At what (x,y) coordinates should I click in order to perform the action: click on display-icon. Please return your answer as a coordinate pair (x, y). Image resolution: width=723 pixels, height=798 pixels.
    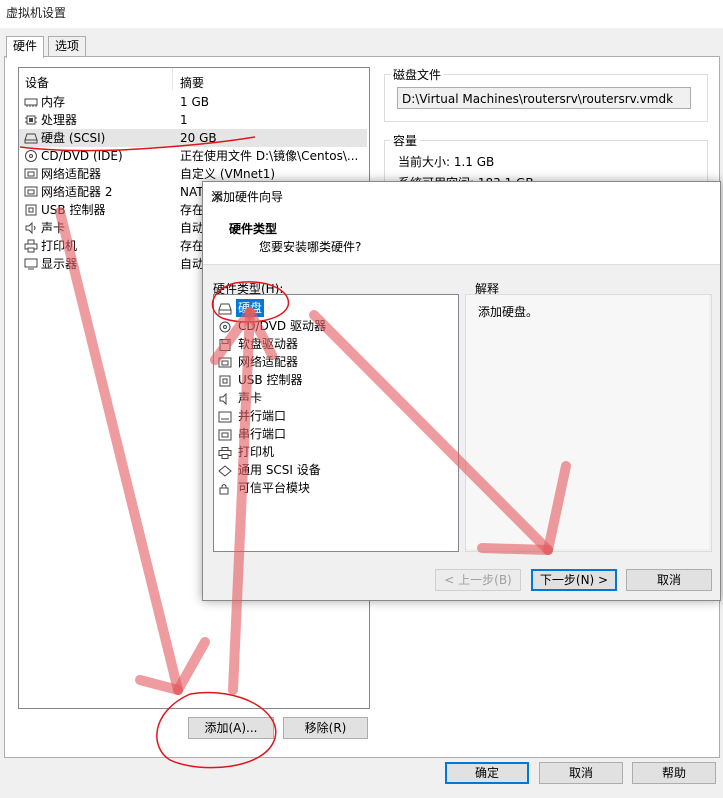
    Looking at the image, I should click on (31, 264).